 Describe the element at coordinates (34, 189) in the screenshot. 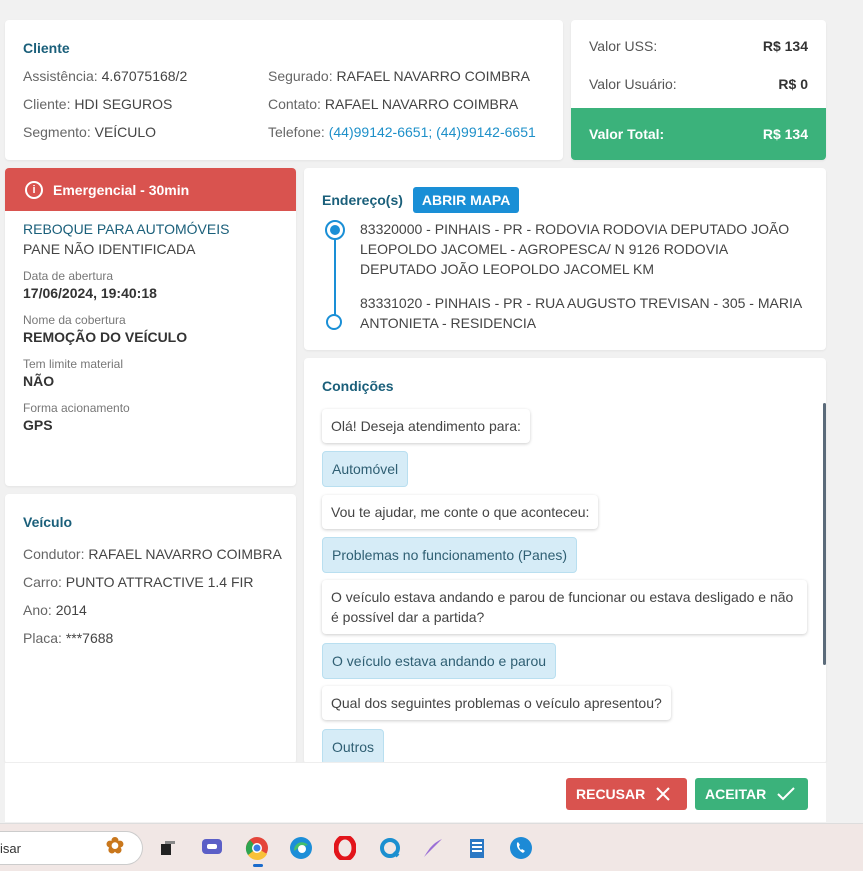

I see `info-icon: i` at that location.